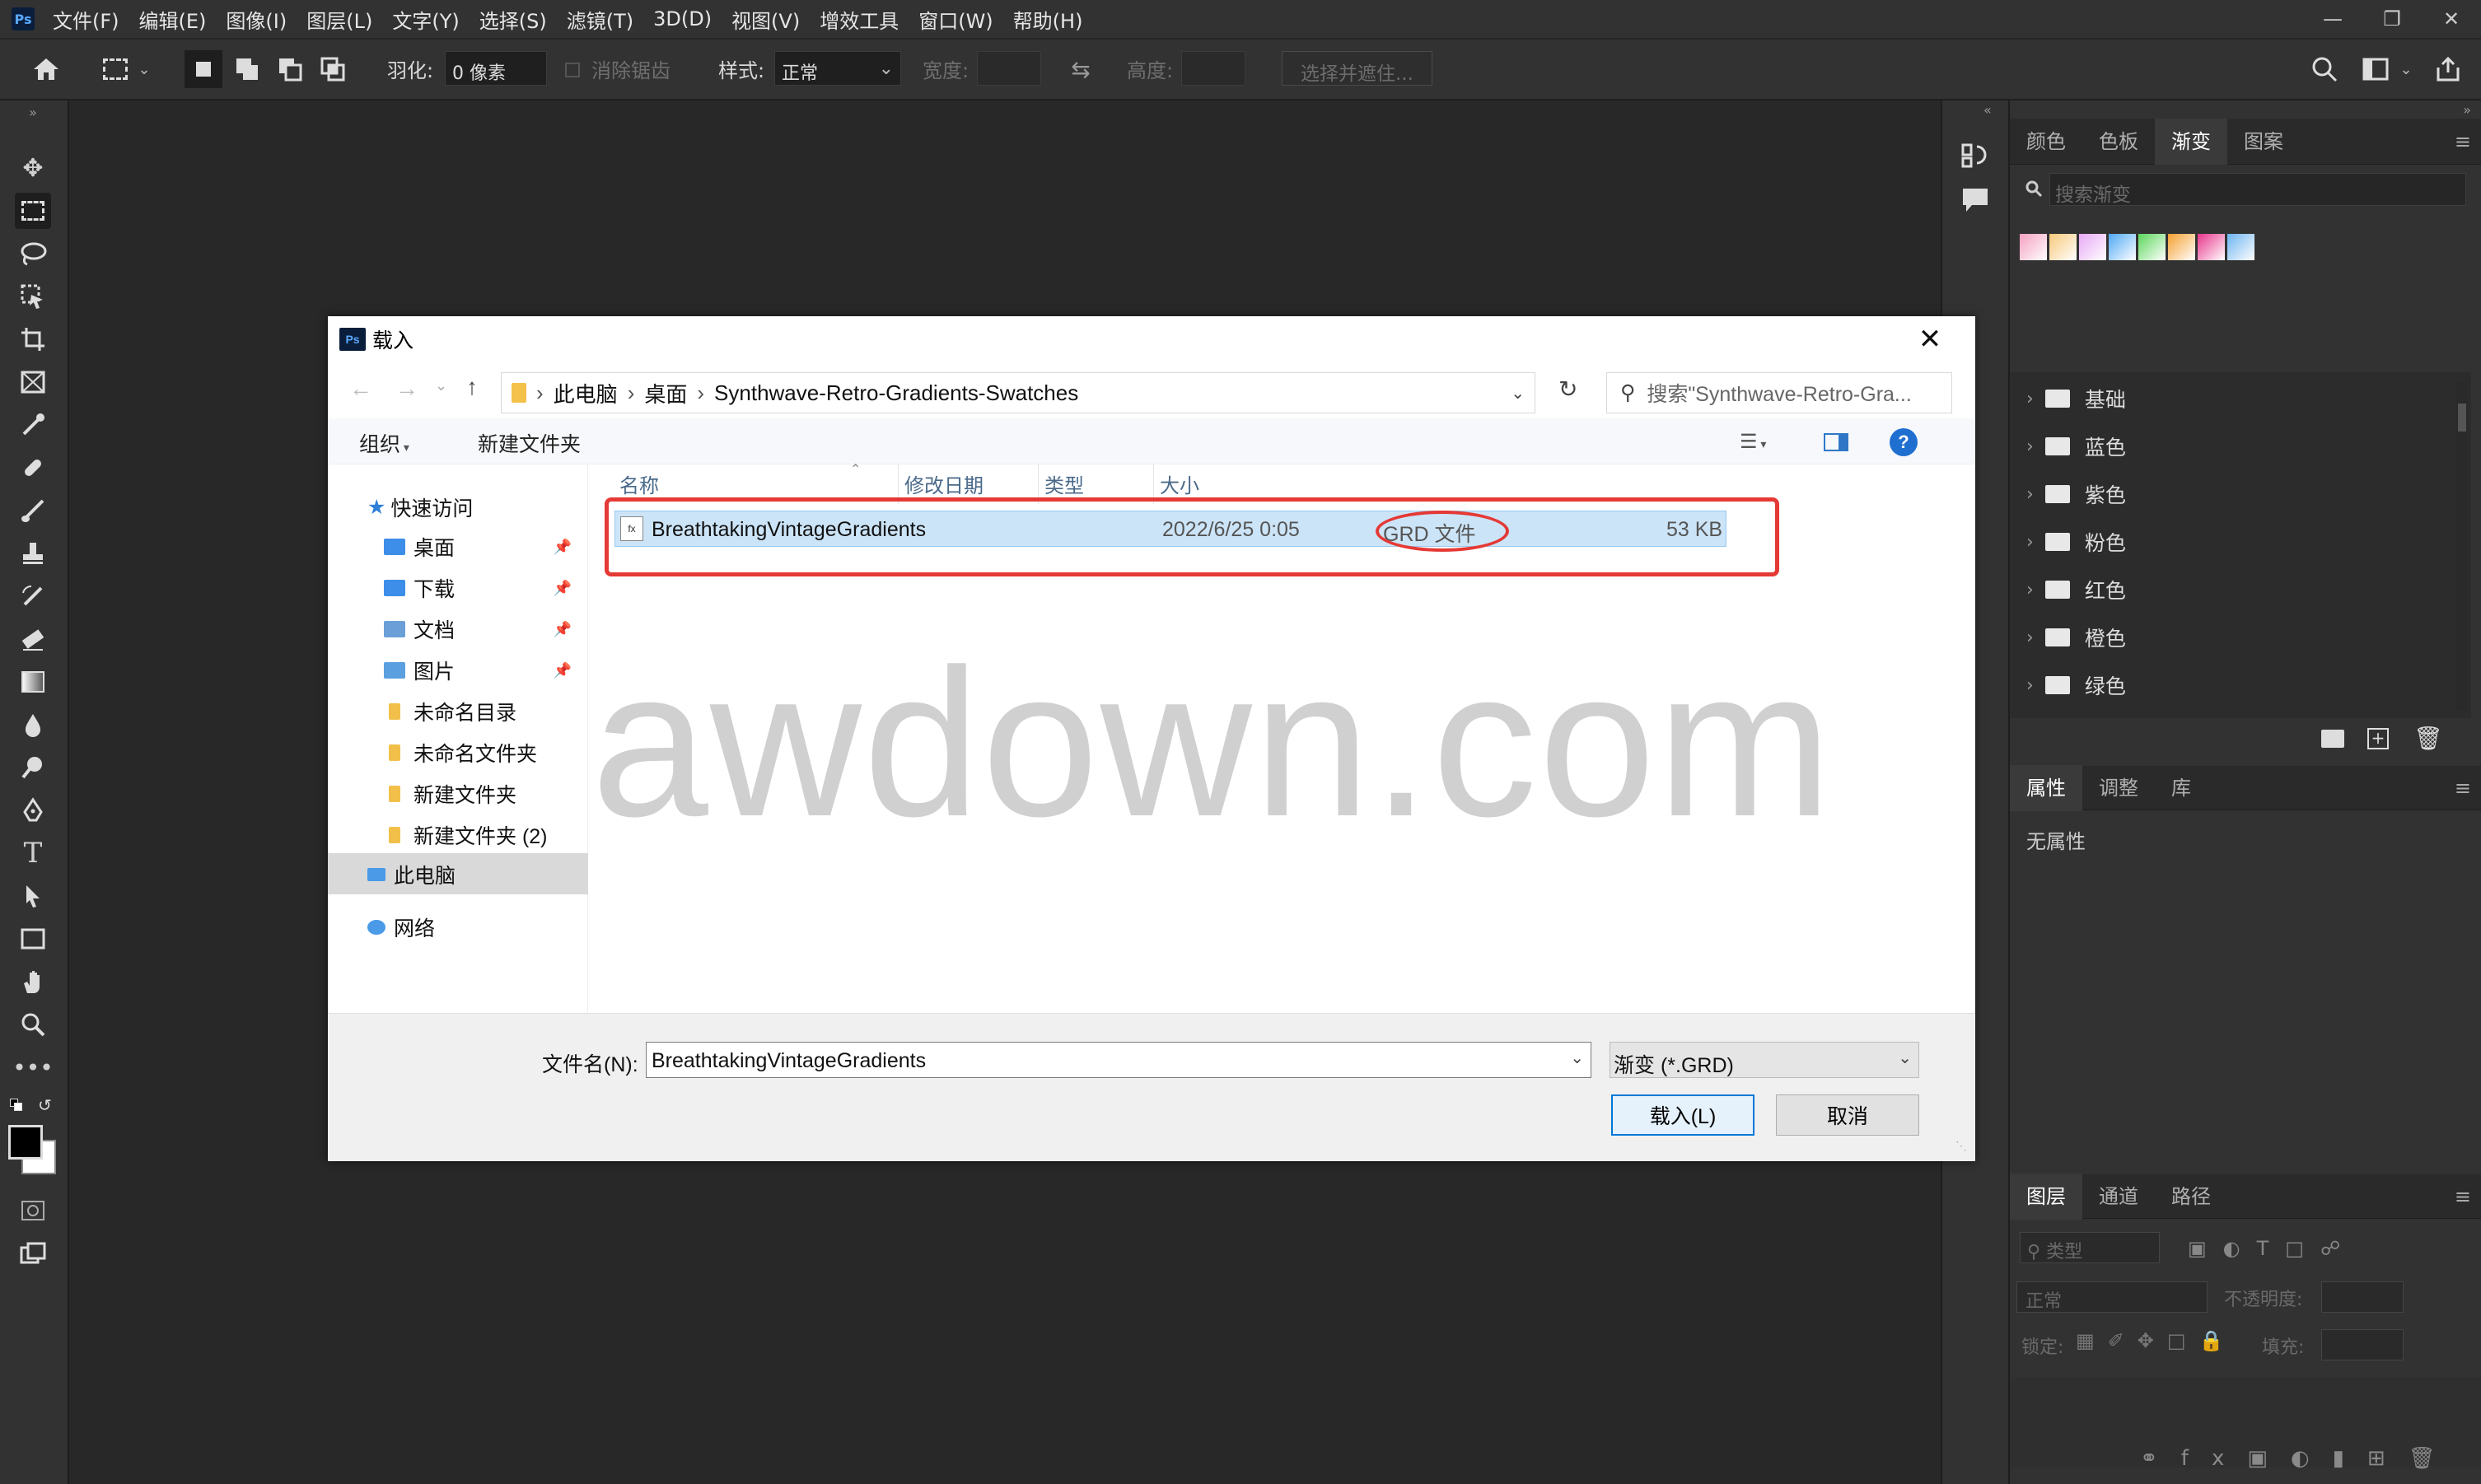 The image size is (2481, 1484). I want to click on comments-panel-icon, so click(1977, 202).